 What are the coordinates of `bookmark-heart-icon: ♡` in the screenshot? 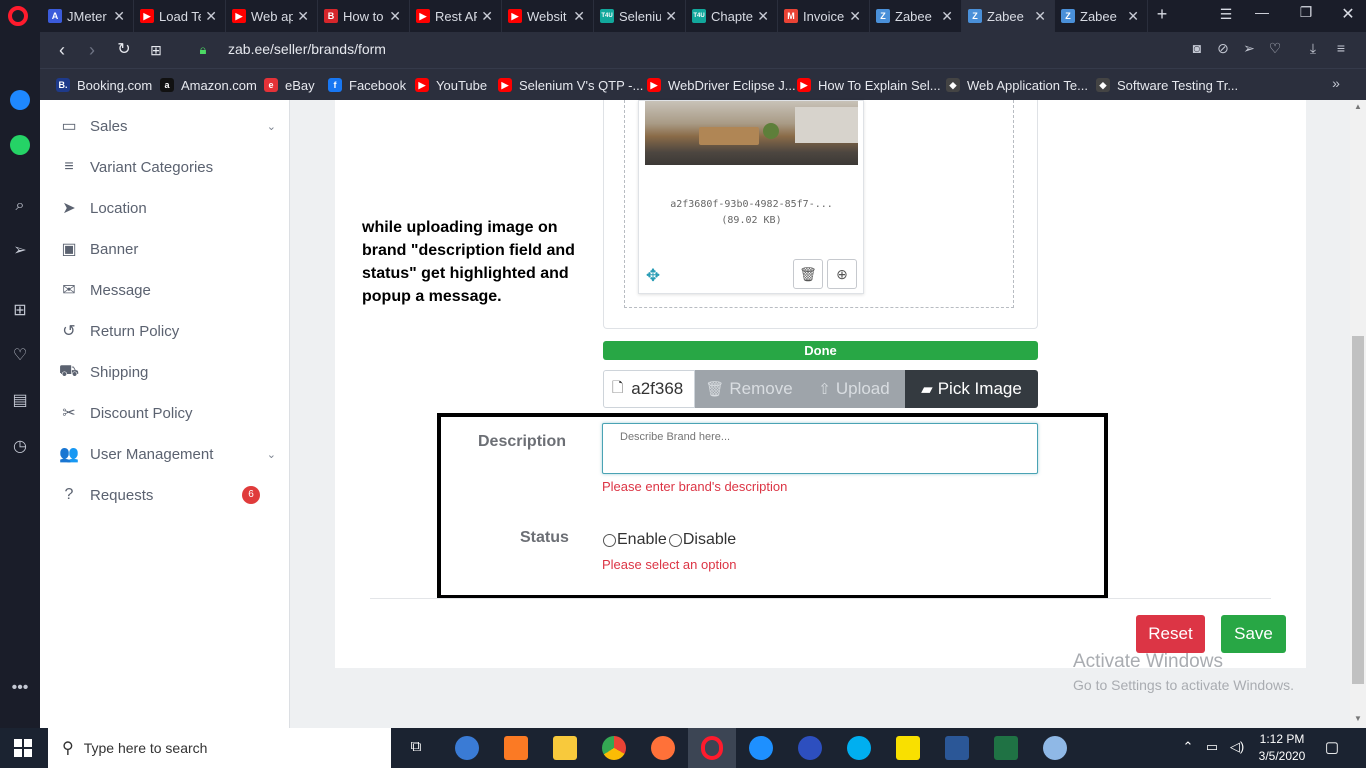 It's located at (1275, 50).